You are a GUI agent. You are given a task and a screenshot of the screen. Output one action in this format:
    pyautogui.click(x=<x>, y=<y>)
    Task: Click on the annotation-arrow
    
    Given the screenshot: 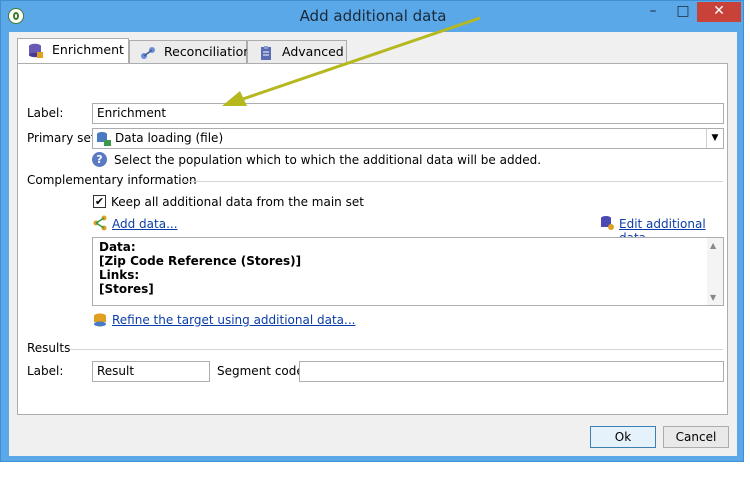 What is the action you would take?
    pyautogui.click(x=351, y=61)
    